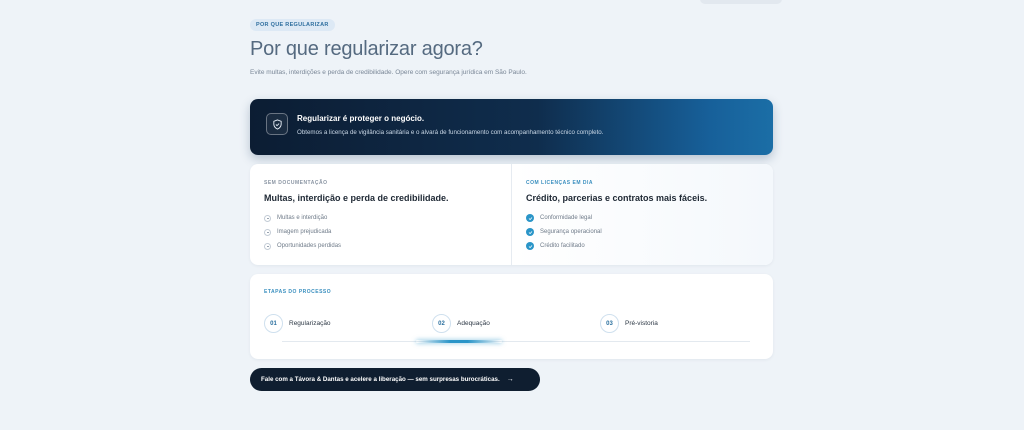 This screenshot has width=1024, height=430. What do you see at coordinates (380, 218) in the screenshot?
I see `list-item: Multas e interdição` at bounding box center [380, 218].